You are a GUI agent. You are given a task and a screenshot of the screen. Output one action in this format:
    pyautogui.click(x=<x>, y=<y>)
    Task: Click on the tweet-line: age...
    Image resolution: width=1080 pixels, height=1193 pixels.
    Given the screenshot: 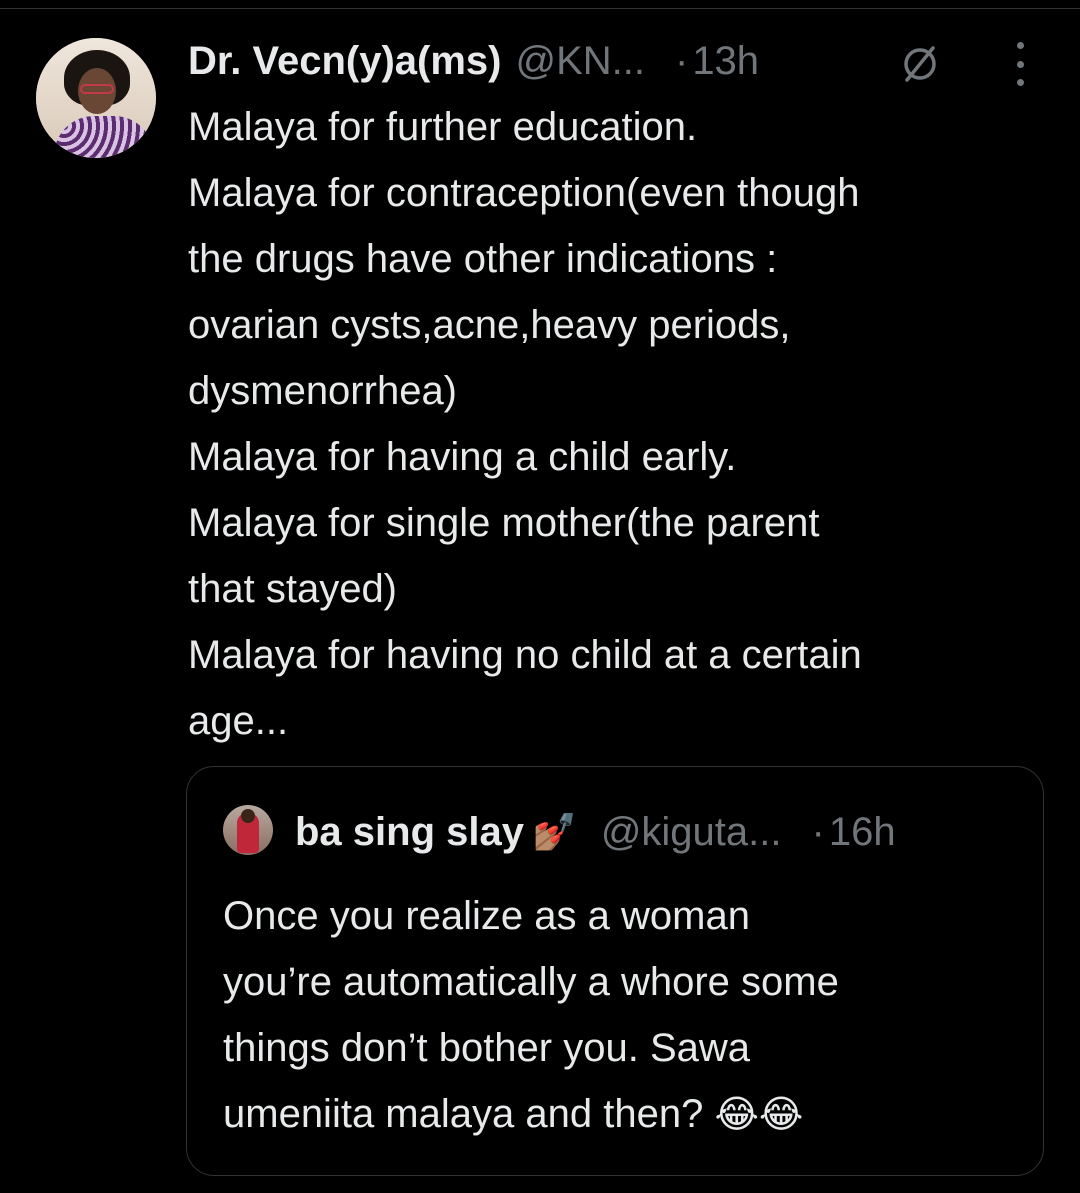 What is the action you would take?
    pyautogui.click(x=238, y=721)
    